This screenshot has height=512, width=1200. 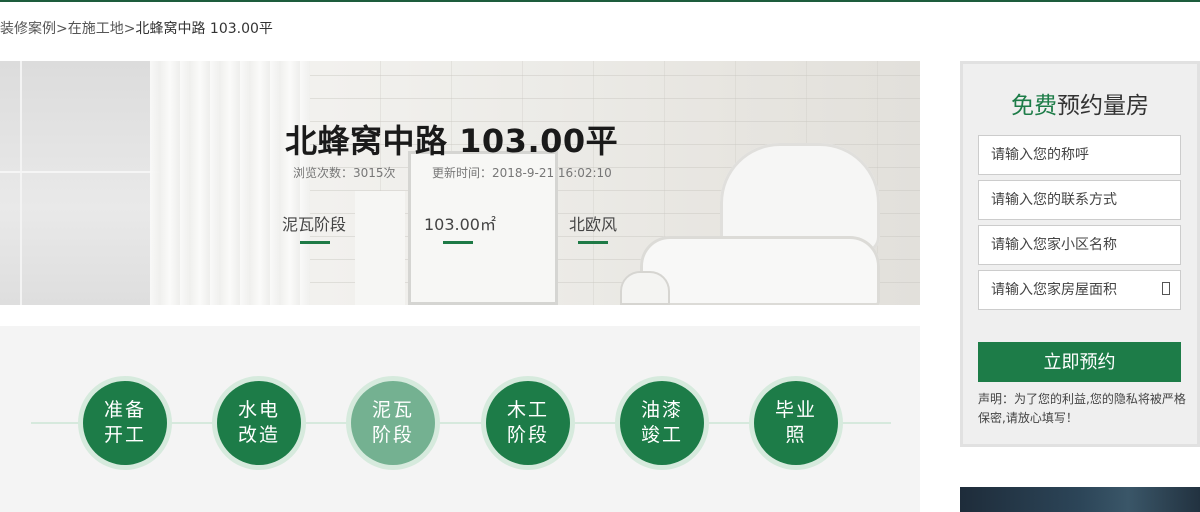 I want to click on hero-chair-seat, so click(x=760, y=270).